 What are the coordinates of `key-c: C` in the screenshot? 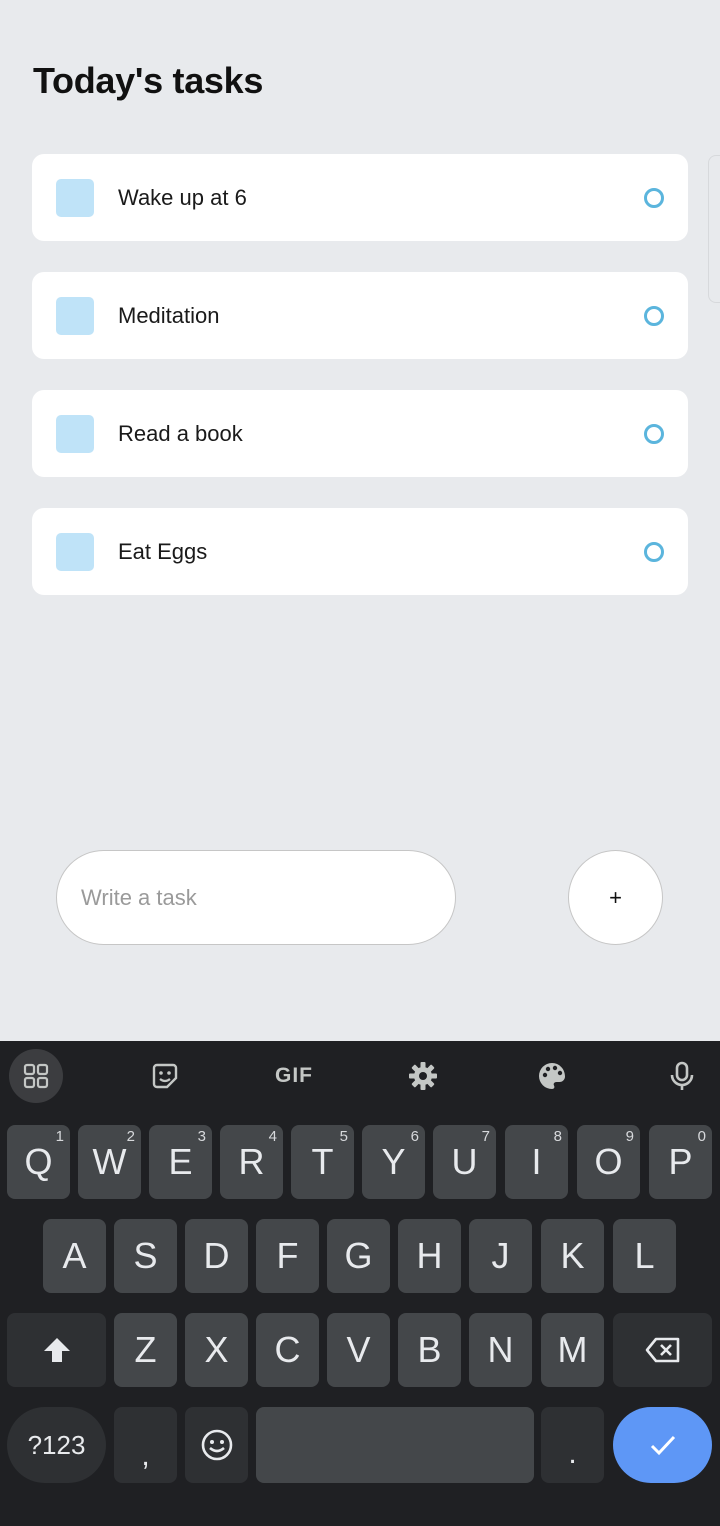 It's located at (287, 1350).